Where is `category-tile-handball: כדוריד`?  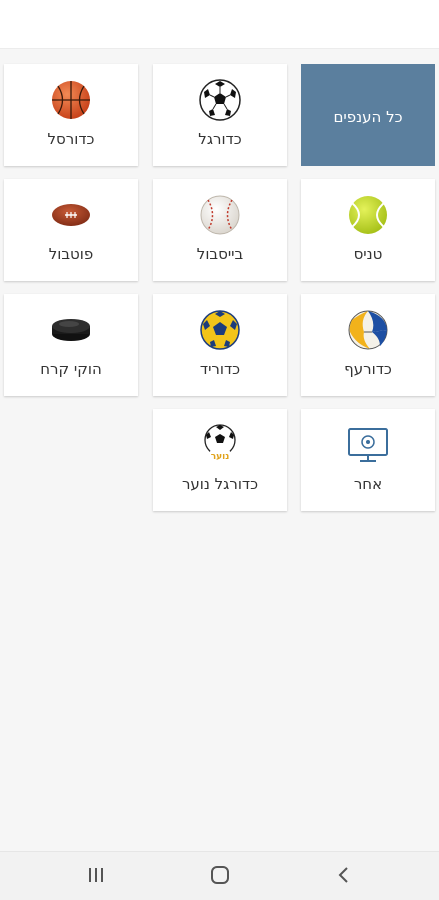
category-tile-handball: כדוריד is located at coordinates (220, 345).